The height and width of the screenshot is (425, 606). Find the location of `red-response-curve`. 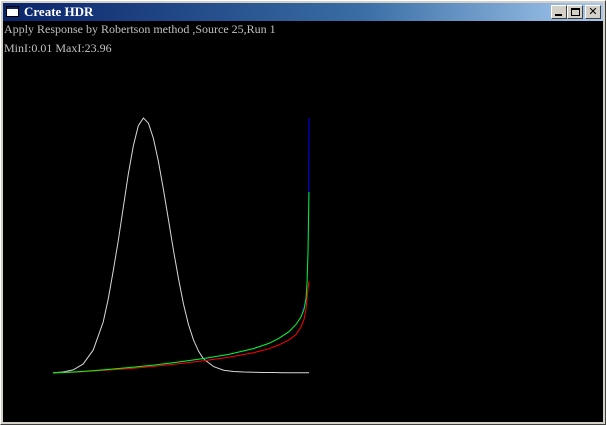

red-response-curve is located at coordinates (181, 327).